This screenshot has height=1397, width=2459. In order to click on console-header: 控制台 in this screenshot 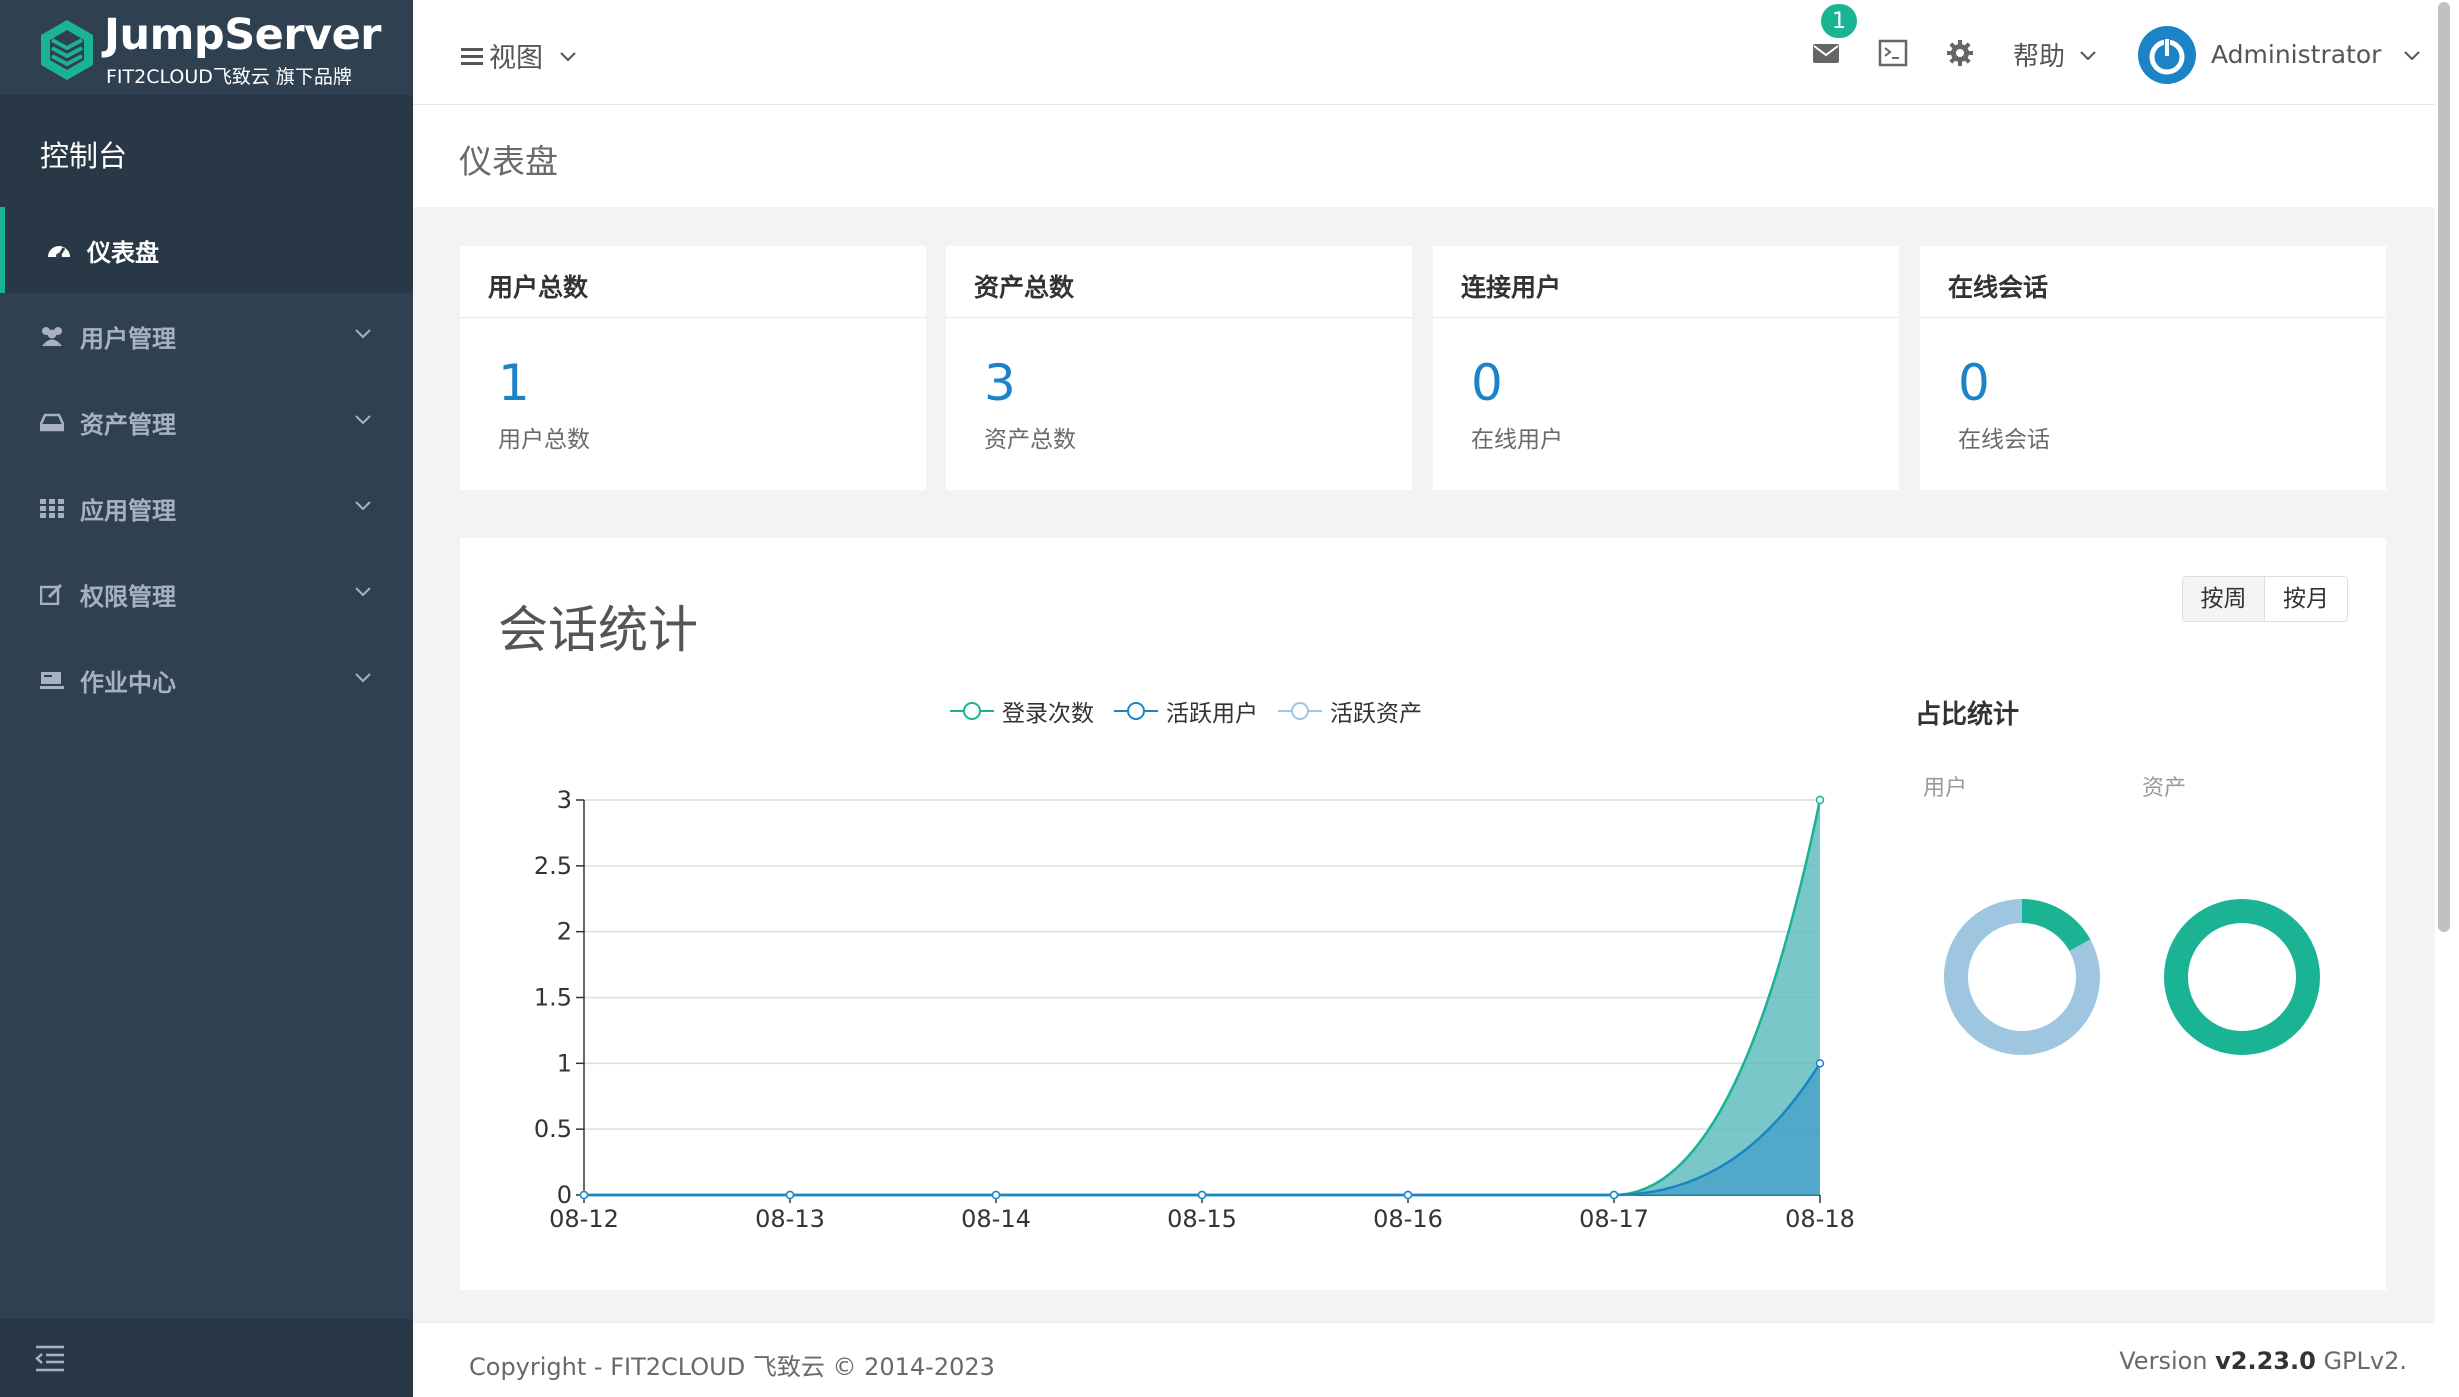, I will do `click(206, 151)`.